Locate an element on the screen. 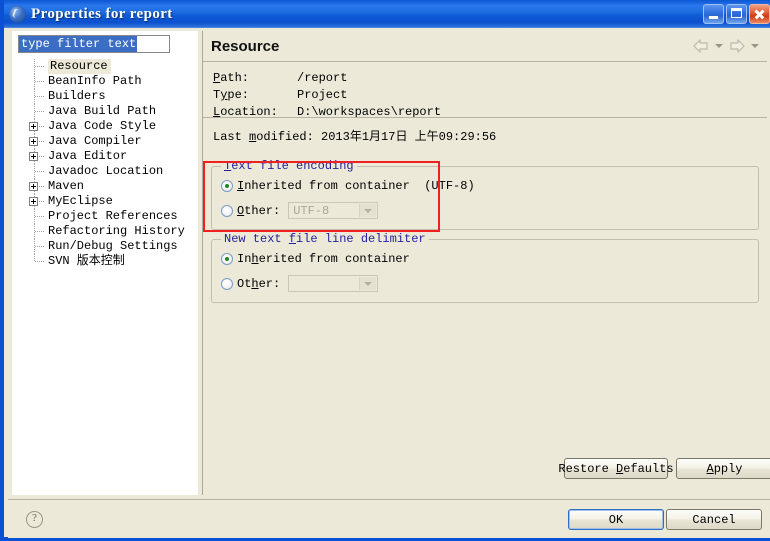 The image size is (770, 541). restore-defaults-button: Restore Defaults is located at coordinates (616, 468).